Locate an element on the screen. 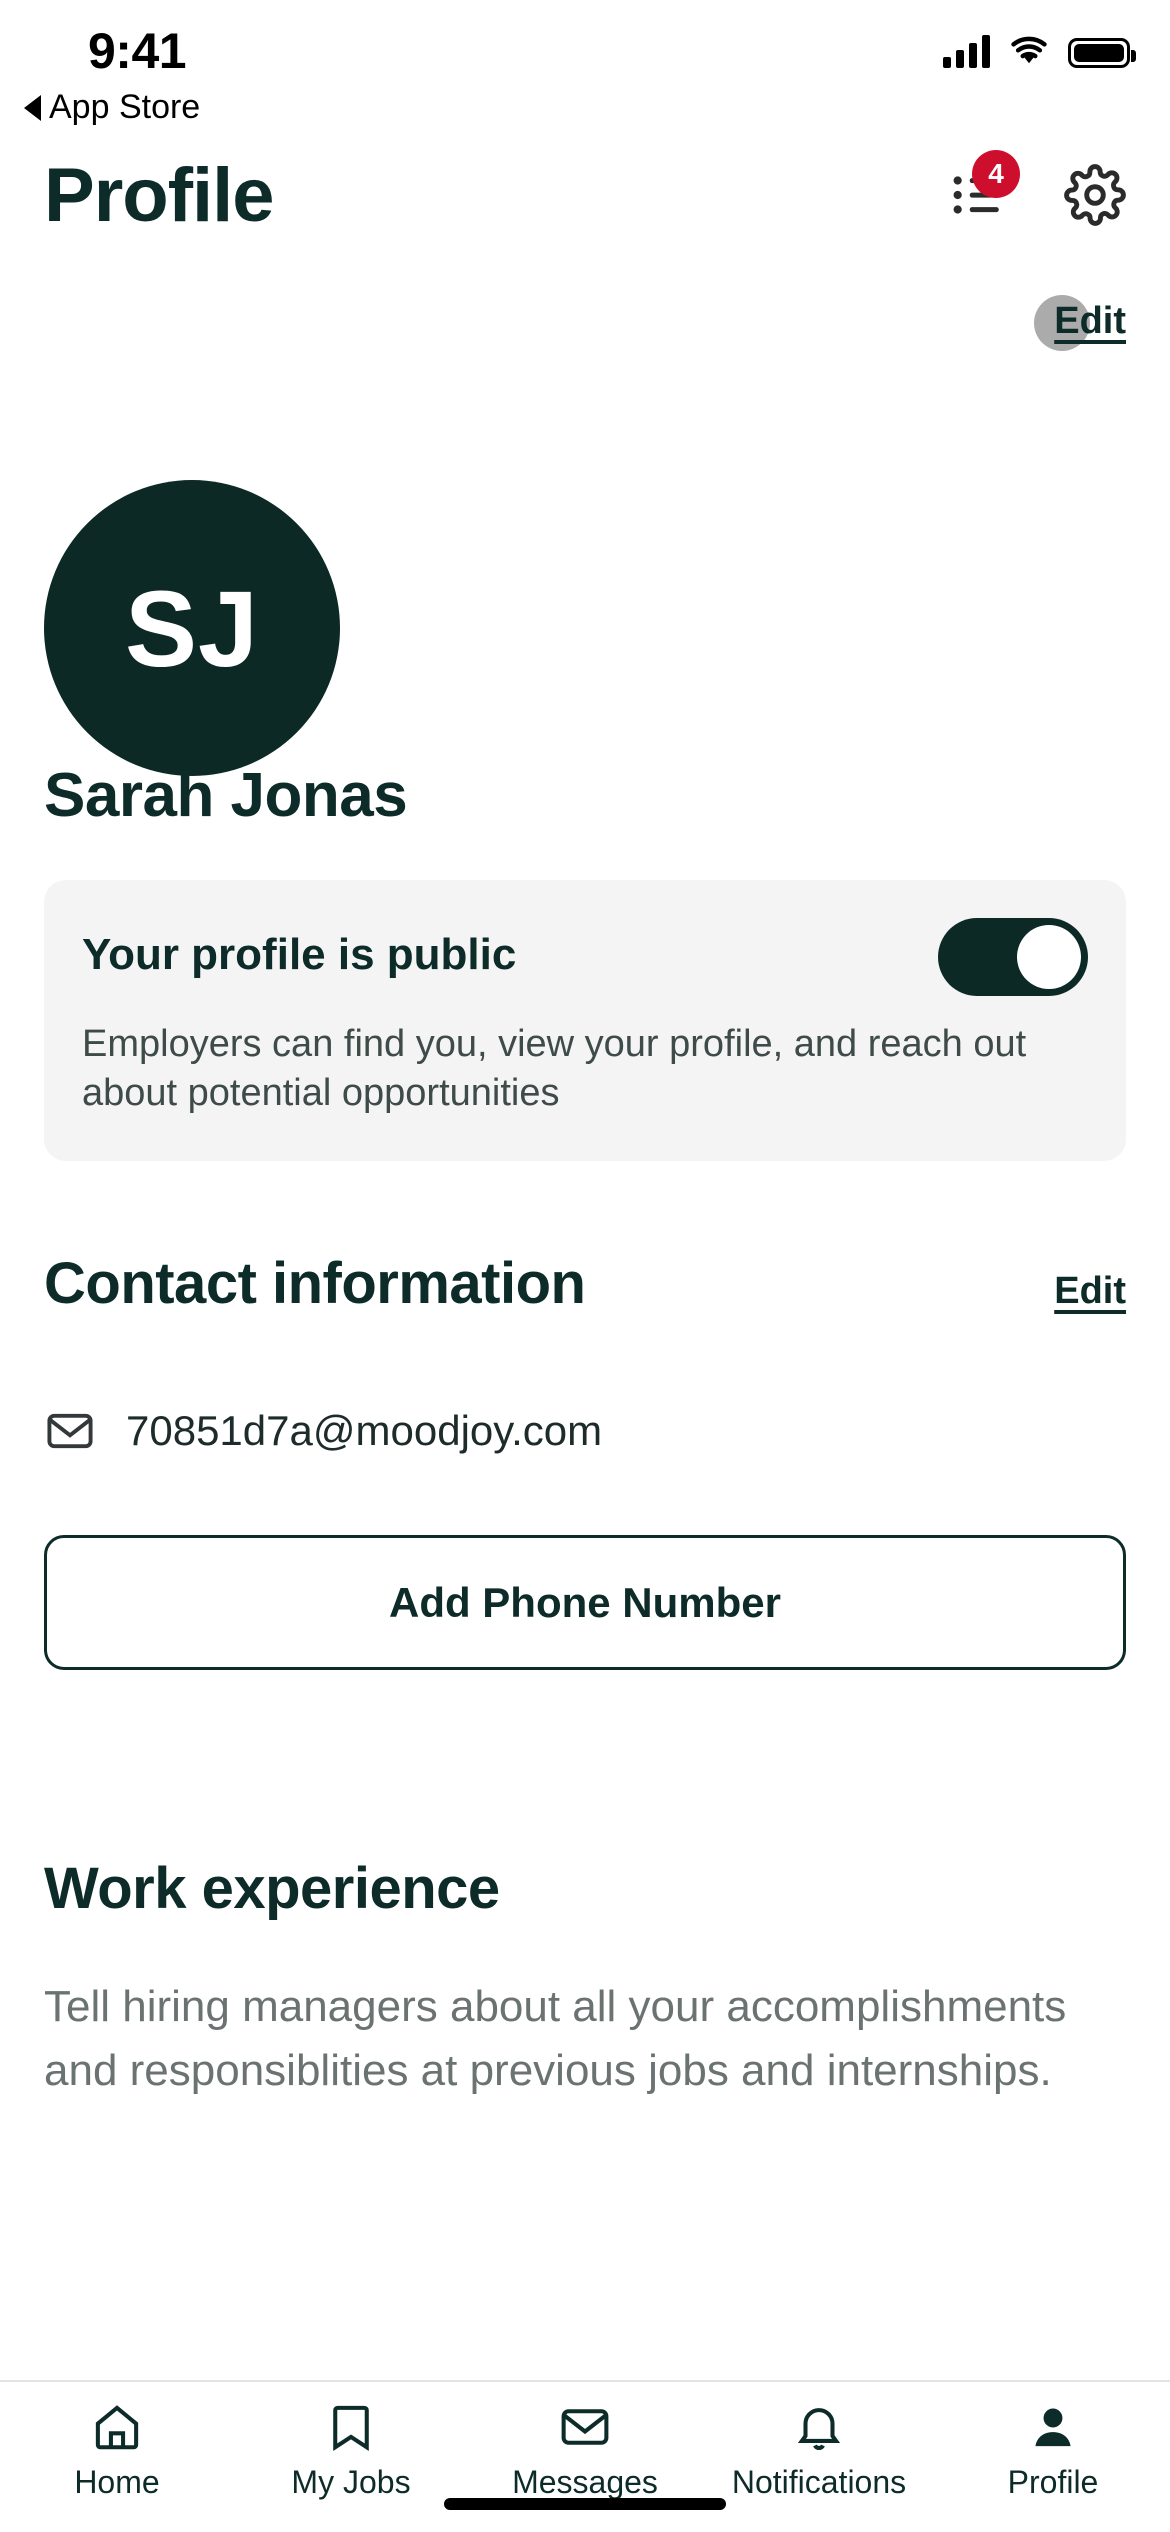 The height and width of the screenshot is (2532, 1170). header-actions: 4 is located at coordinates (1036, 188).